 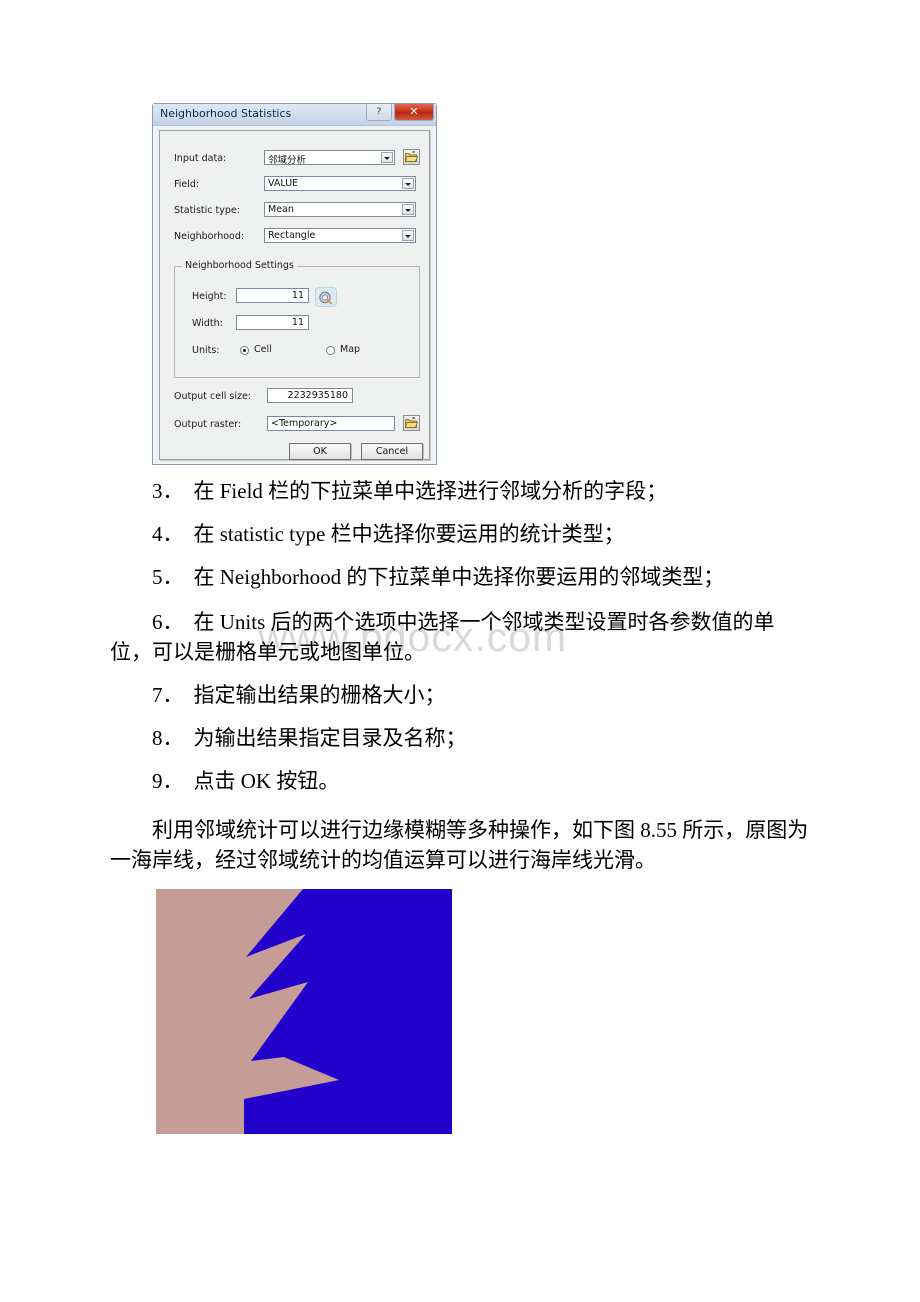 I want to click on height-label: Height:, so click(x=209, y=296).